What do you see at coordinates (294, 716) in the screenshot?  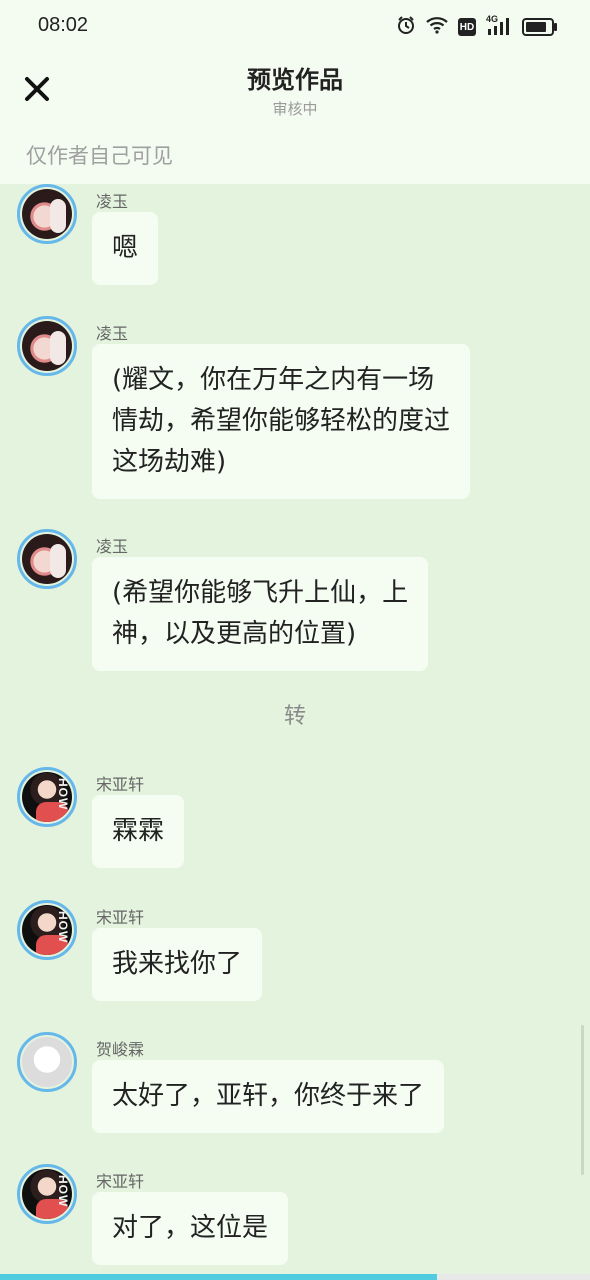 I see `scene-divider: 转` at bounding box center [294, 716].